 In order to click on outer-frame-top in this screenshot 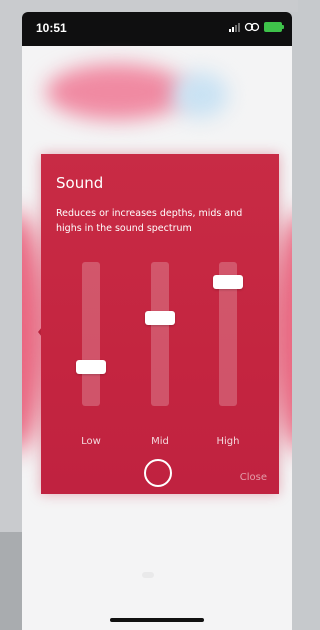, I will do `click(149, 6)`.